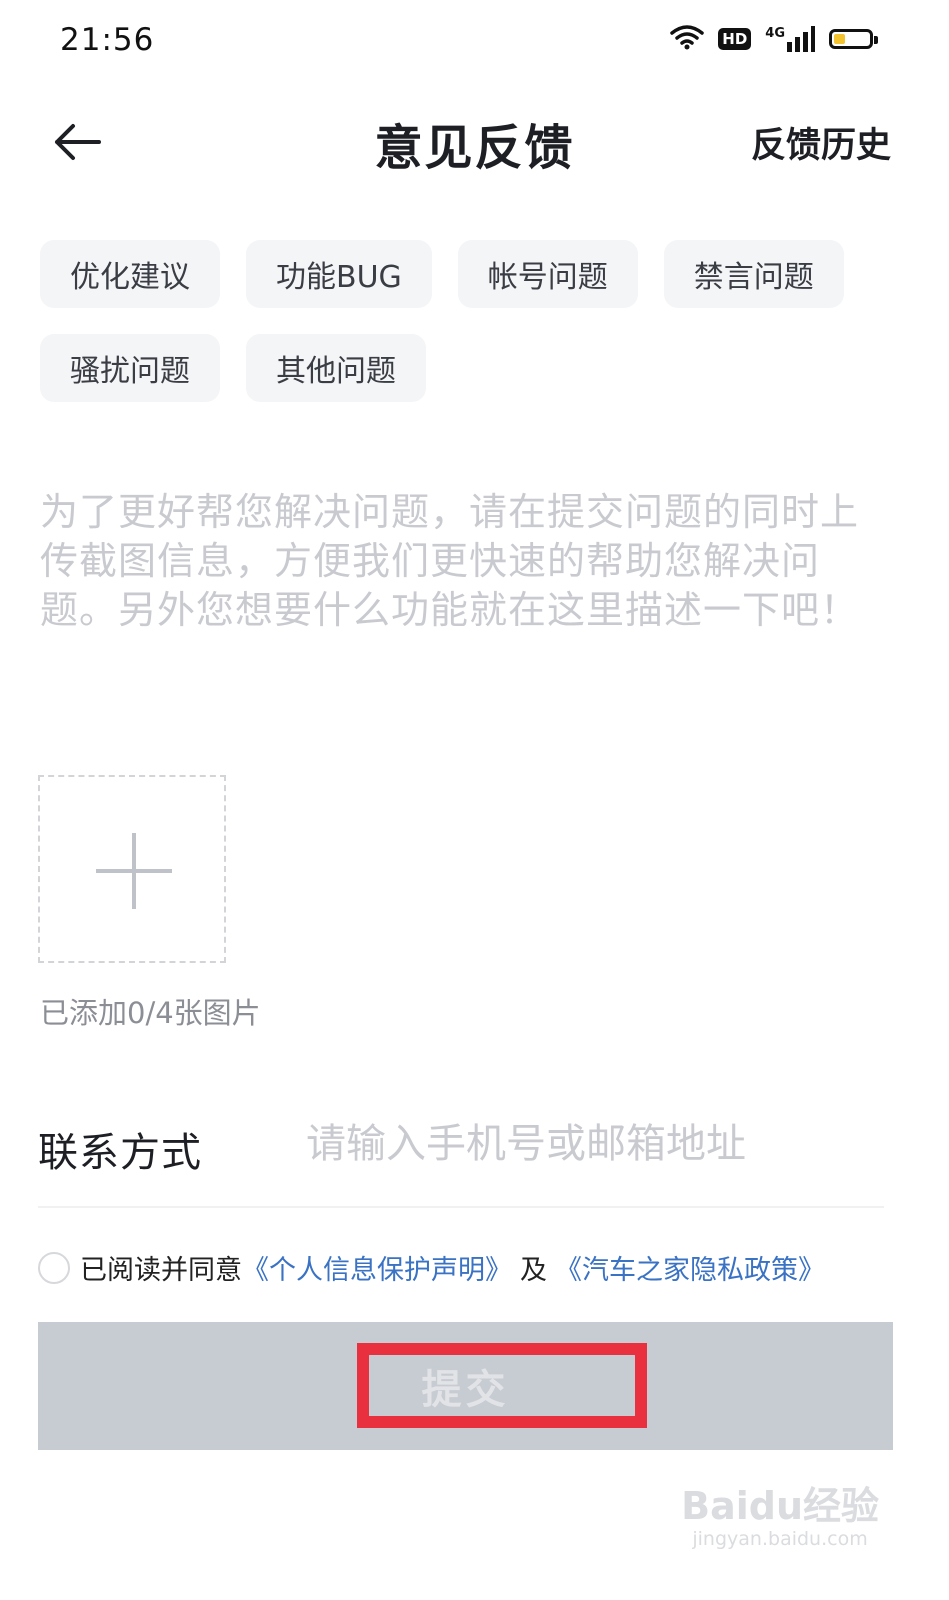  What do you see at coordinates (690, 1267) in the screenshot?
I see `privacy-policy-link: 《汽车之家隐私政策》` at bounding box center [690, 1267].